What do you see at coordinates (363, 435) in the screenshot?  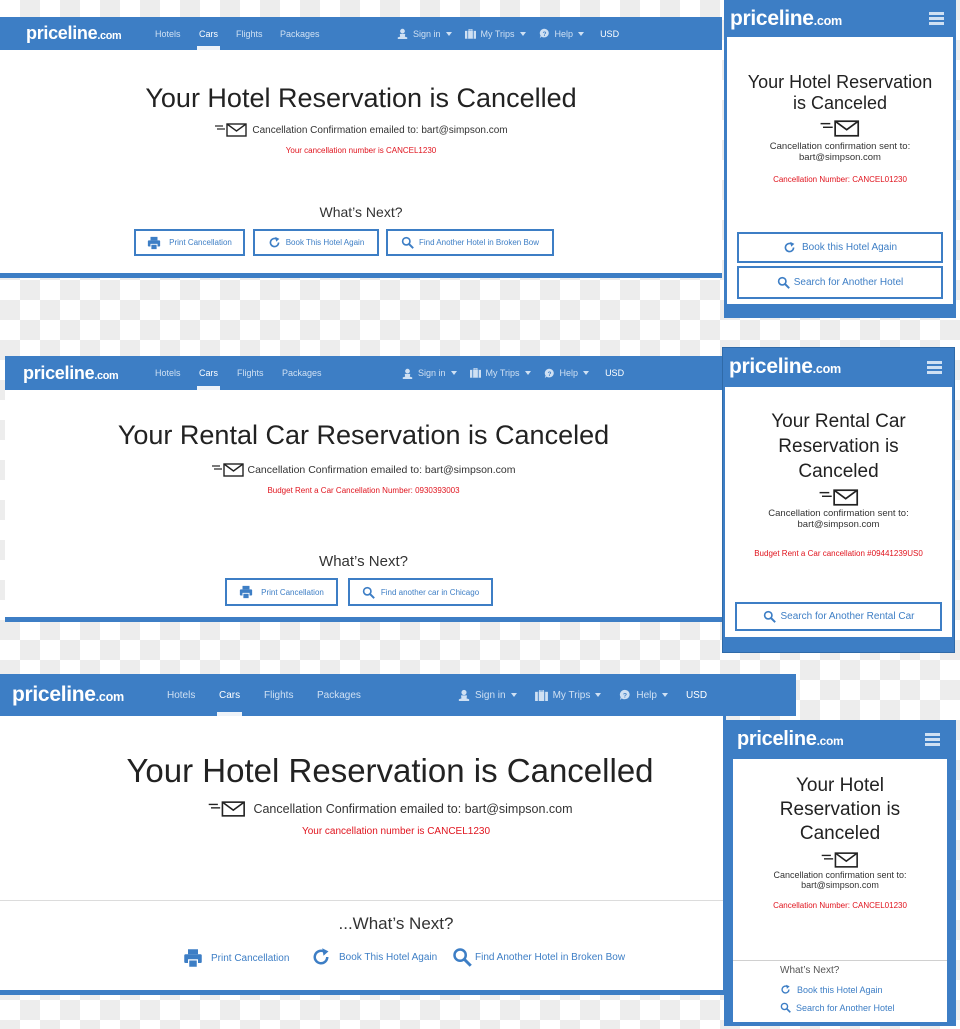 I see `page-title: Your Rental Car Reservation is Canceled` at bounding box center [363, 435].